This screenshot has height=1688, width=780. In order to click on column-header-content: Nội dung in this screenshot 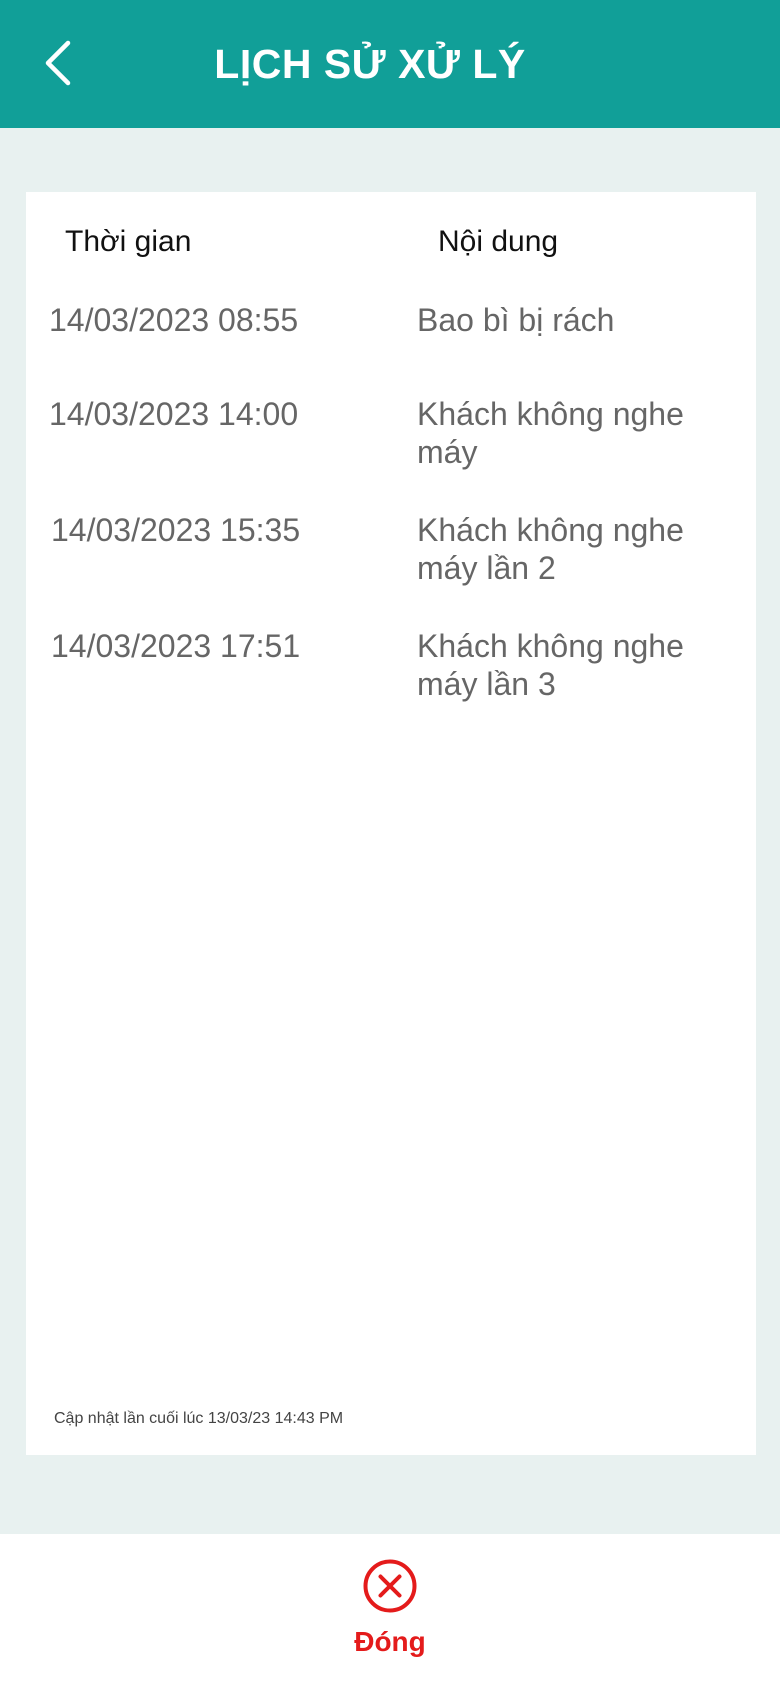, I will do `click(498, 241)`.